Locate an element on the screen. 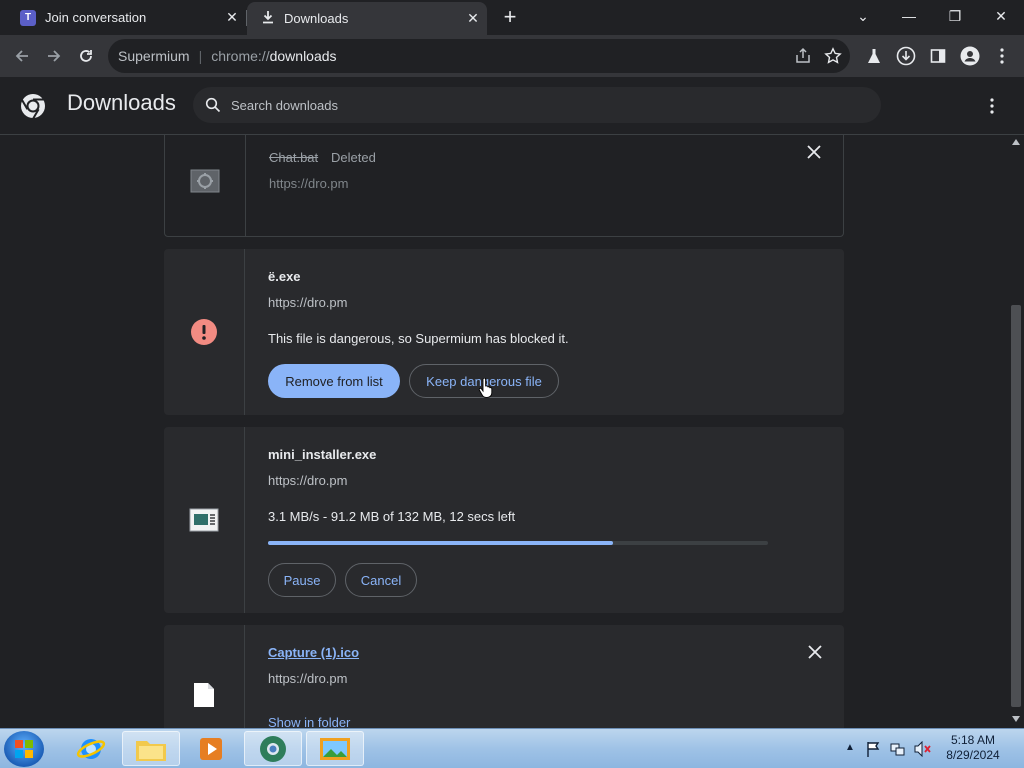  show-in-folder-link: Show in folder is located at coordinates (309, 721).